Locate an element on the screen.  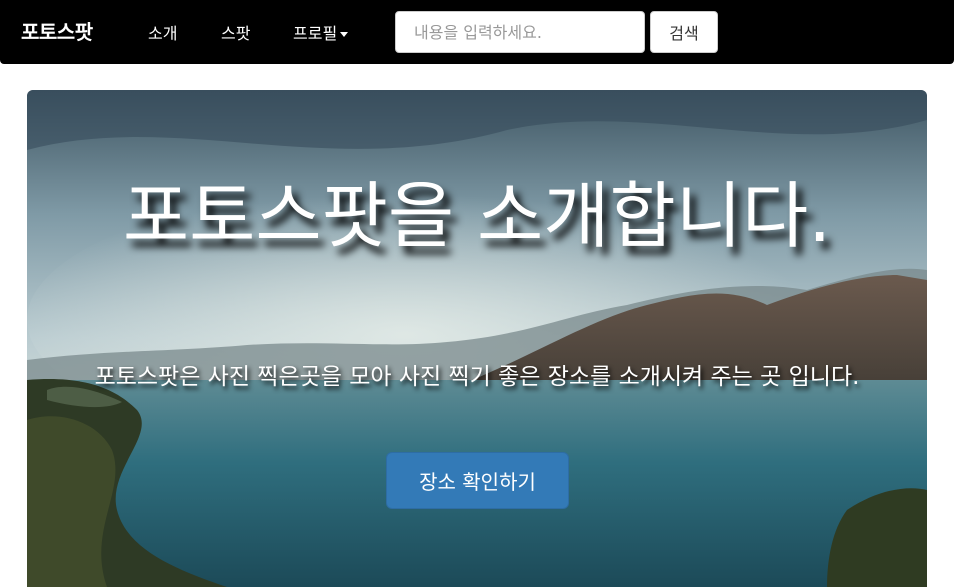
search-button: 검색 is located at coordinates (684, 32).